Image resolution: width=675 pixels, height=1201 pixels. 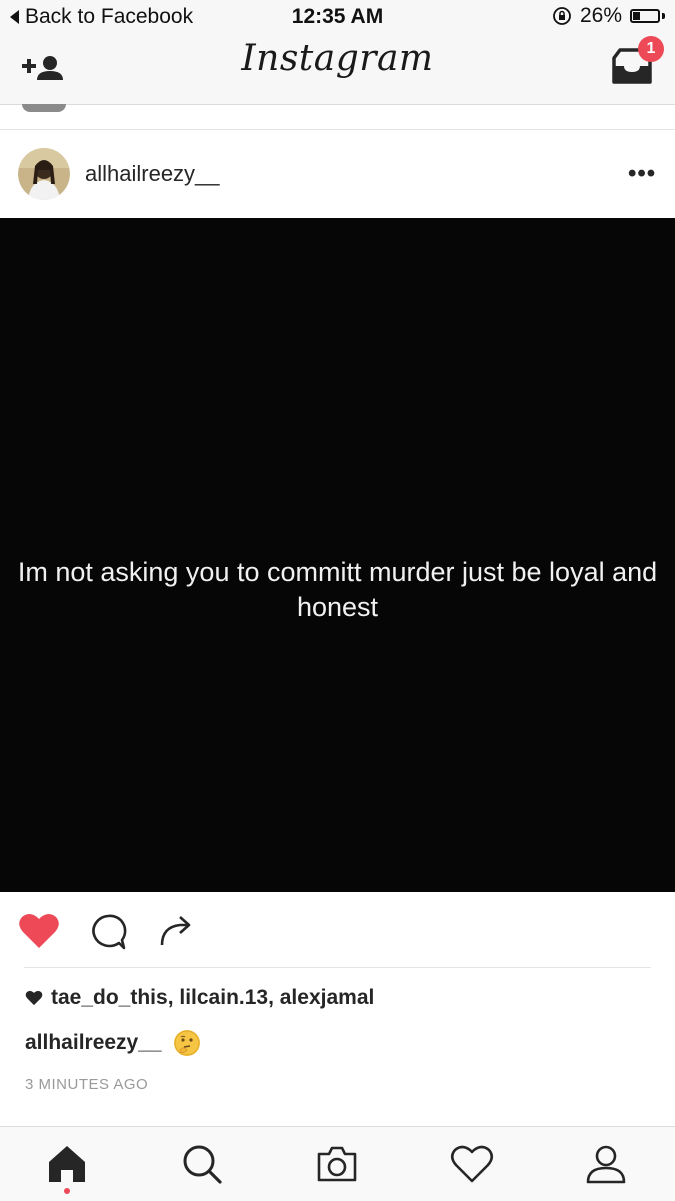 What do you see at coordinates (186, 1043) in the screenshot?
I see `thinking-face-icon` at bounding box center [186, 1043].